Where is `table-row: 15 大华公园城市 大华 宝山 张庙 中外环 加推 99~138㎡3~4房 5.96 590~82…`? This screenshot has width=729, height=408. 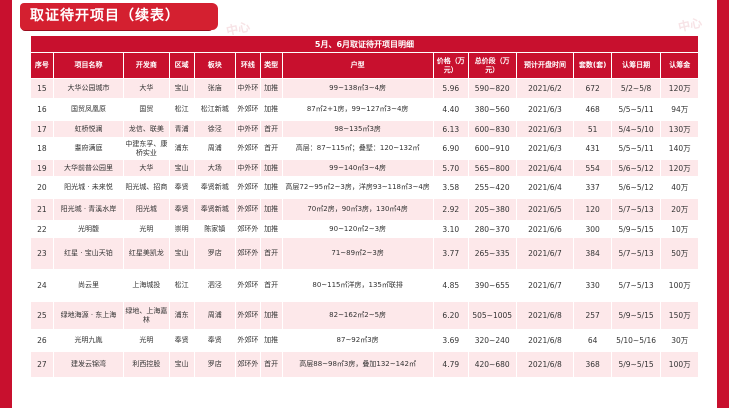
table-row: 15 大华公园城市 大华 宝山 张庙 中外环 加推 99~138㎡3~4房 5.96 590~82… is located at coordinates (364, 88).